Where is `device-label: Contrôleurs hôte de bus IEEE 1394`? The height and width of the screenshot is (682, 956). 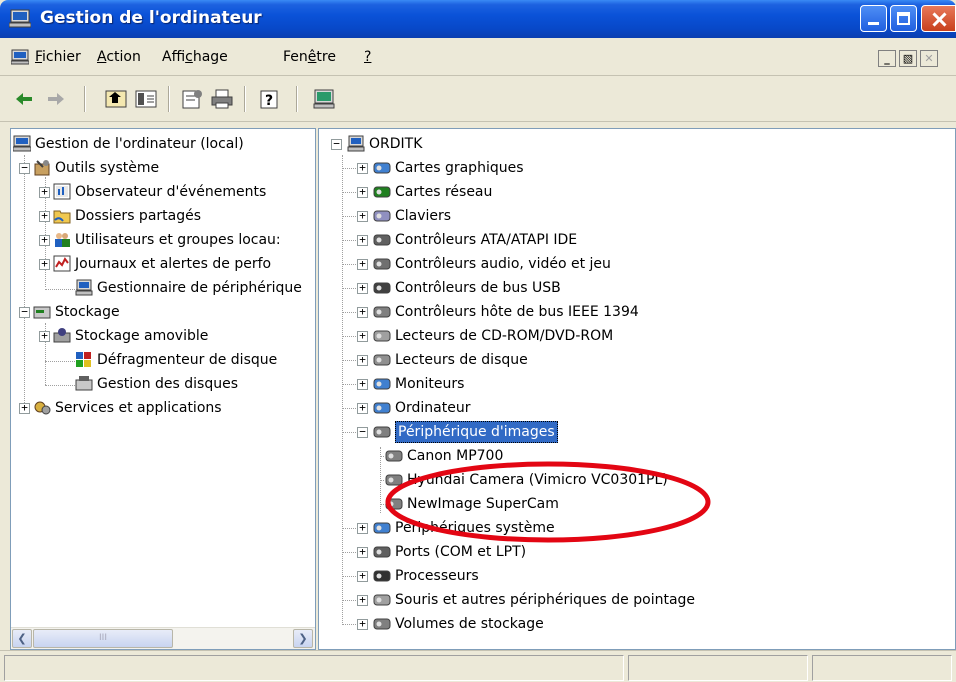 device-label: Contrôleurs hôte de bus IEEE 1394 is located at coordinates (517, 312).